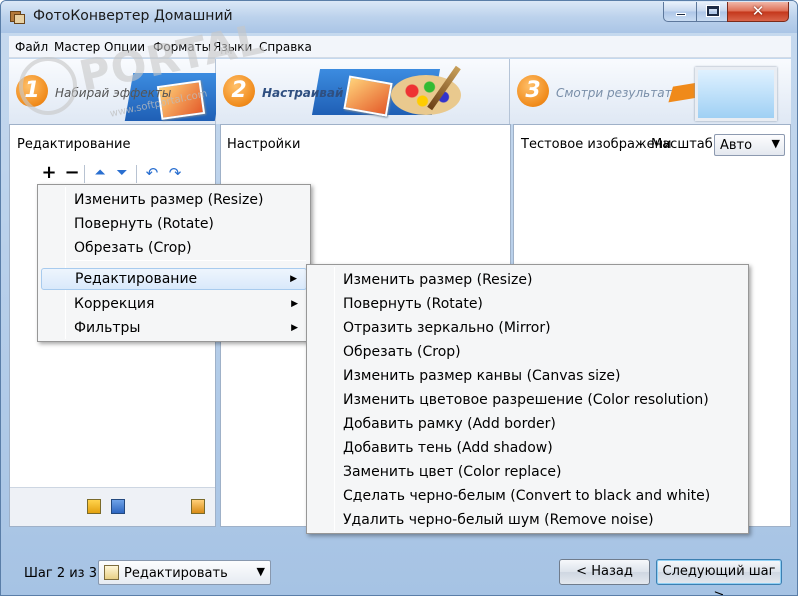 This screenshot has height=596, width=798. I want to click on menu-divider, so click(188, 260).